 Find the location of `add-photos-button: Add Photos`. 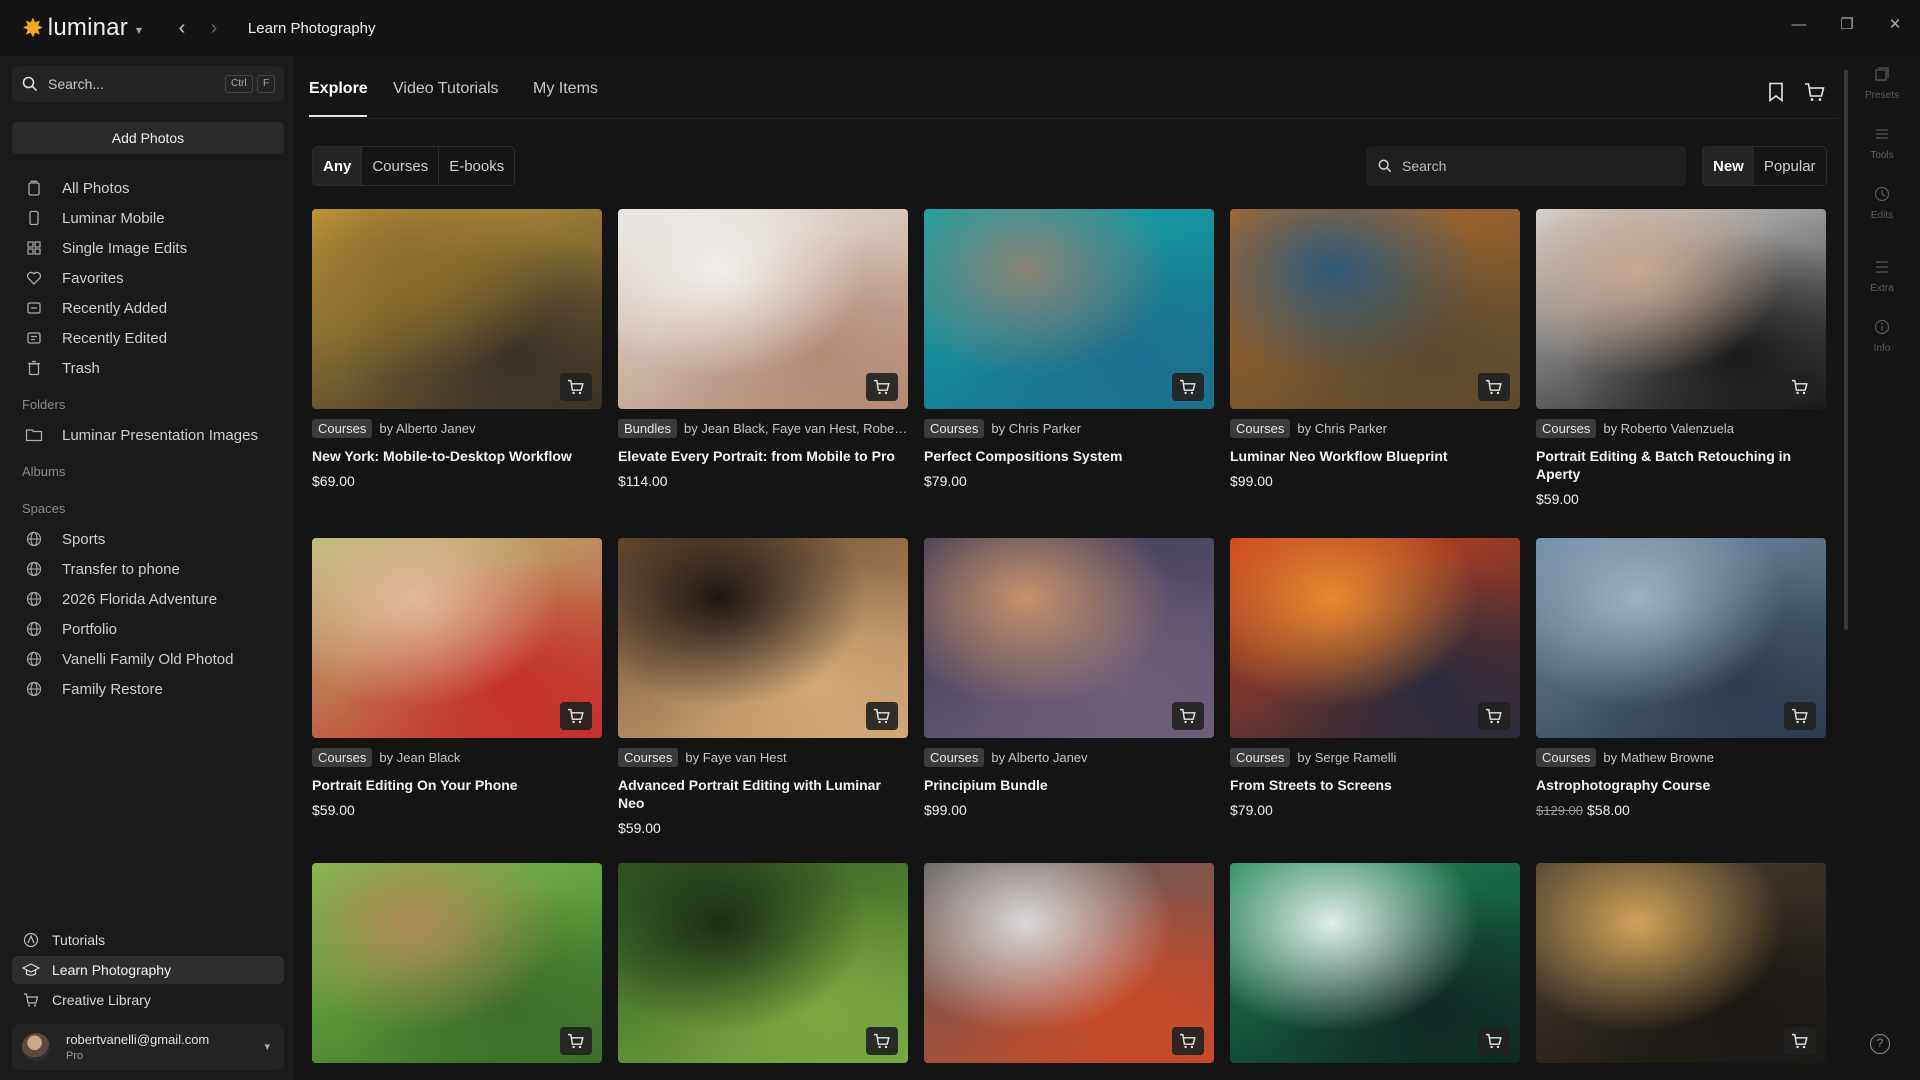

add-photos-button: Add Photos is located at coordinates (148, 138).